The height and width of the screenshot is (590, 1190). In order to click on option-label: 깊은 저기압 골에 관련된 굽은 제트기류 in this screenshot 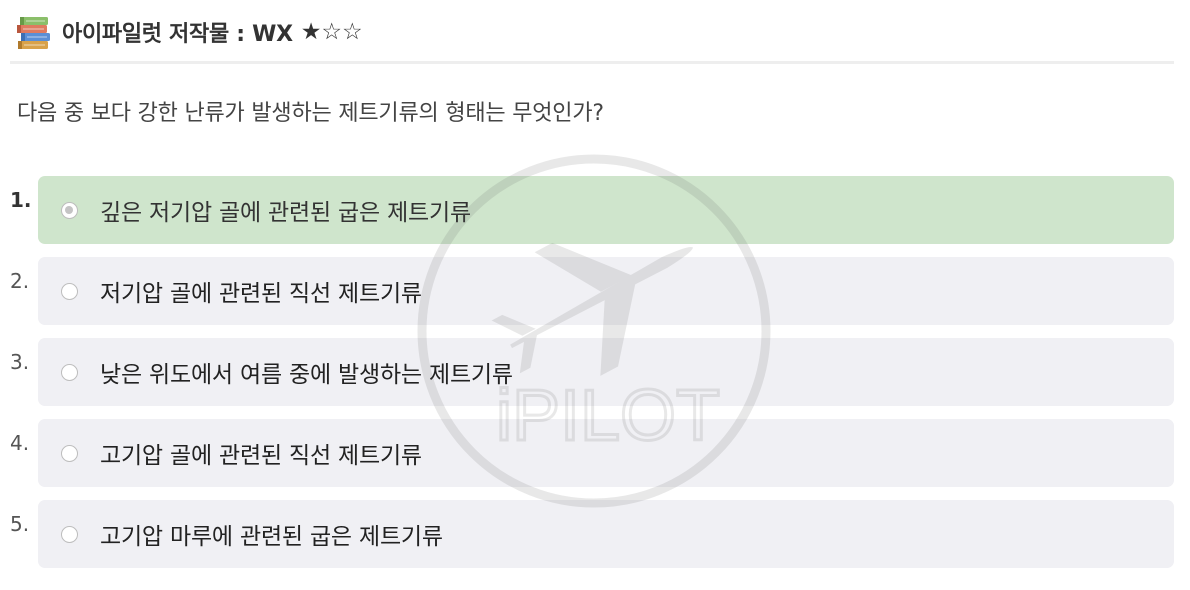, I will do `click(285, 213)`.